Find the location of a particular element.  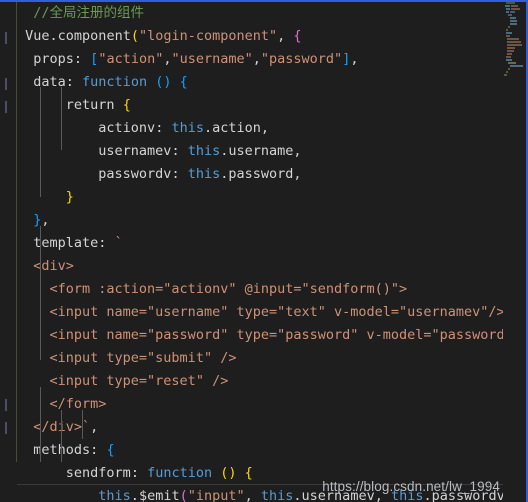

code-token: Vue is located at coordinates (37, 36).